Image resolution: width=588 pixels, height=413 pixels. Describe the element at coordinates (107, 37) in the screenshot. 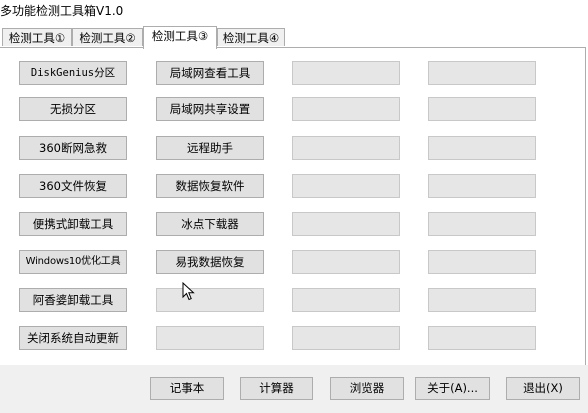

I see `tab-tools-2: 检测工具②` at that location.